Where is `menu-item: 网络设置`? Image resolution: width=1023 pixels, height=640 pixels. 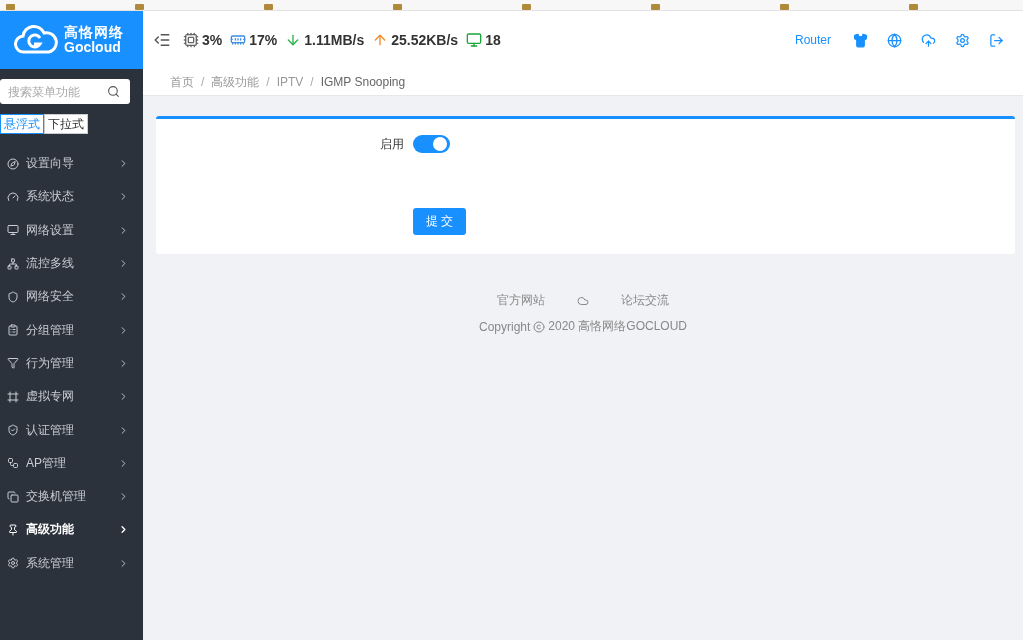 menu-item: 网络设置 is located at coordinates (71, 230).